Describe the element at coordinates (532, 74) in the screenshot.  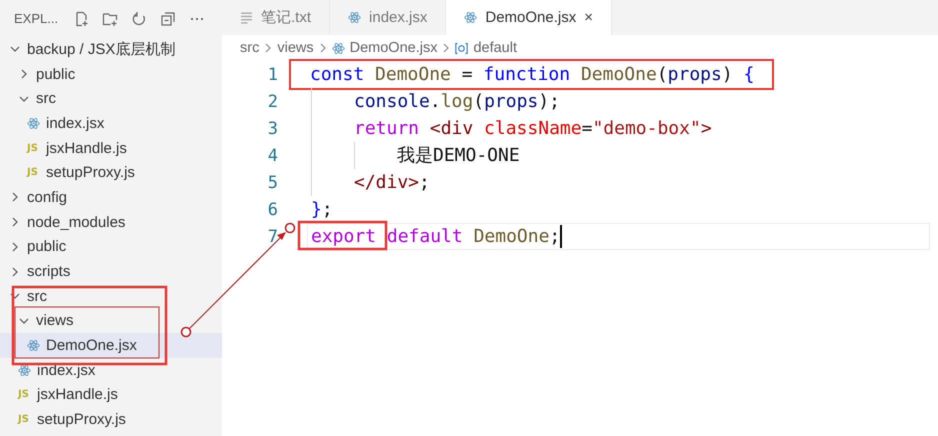
I see `code-line: const DemoOne = function DemoOne(props) {` at that location.